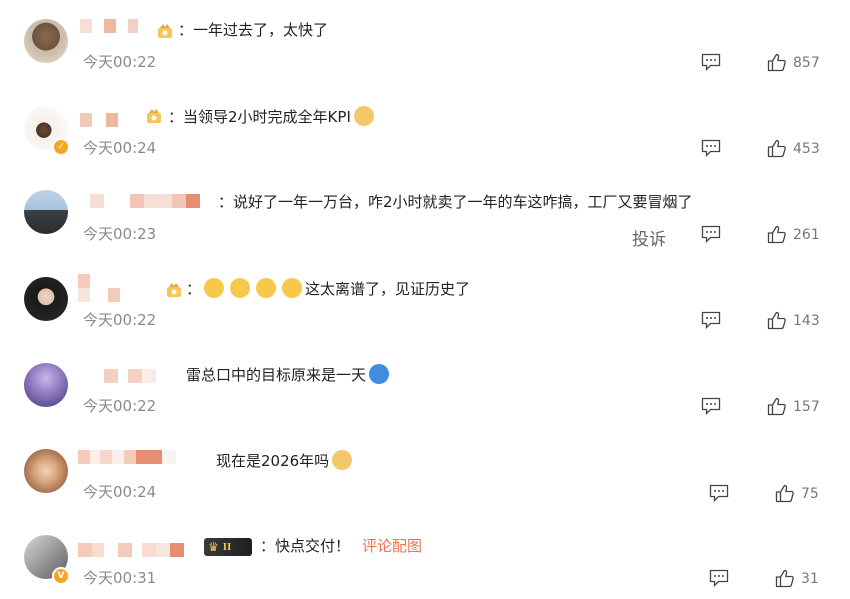 The width and height of the screenshot is (850, 599). I want to click on vip-level-label: II, so click(227, 547).